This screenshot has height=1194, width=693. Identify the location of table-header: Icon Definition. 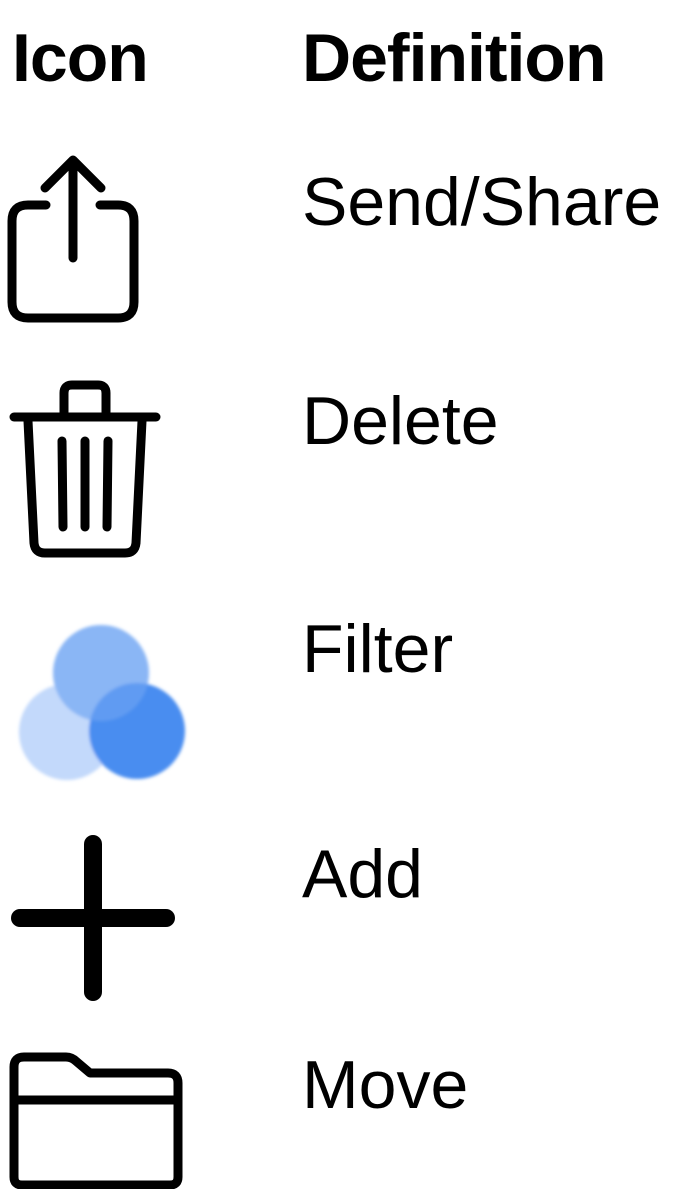
(346, 58).